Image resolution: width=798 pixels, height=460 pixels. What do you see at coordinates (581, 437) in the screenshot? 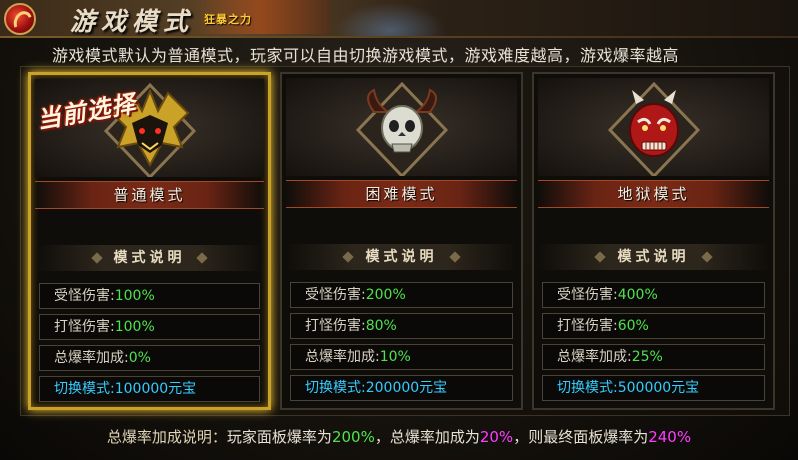
I see `footer-text: ，则最终面板爆率为` at bounding box center [581, 437].